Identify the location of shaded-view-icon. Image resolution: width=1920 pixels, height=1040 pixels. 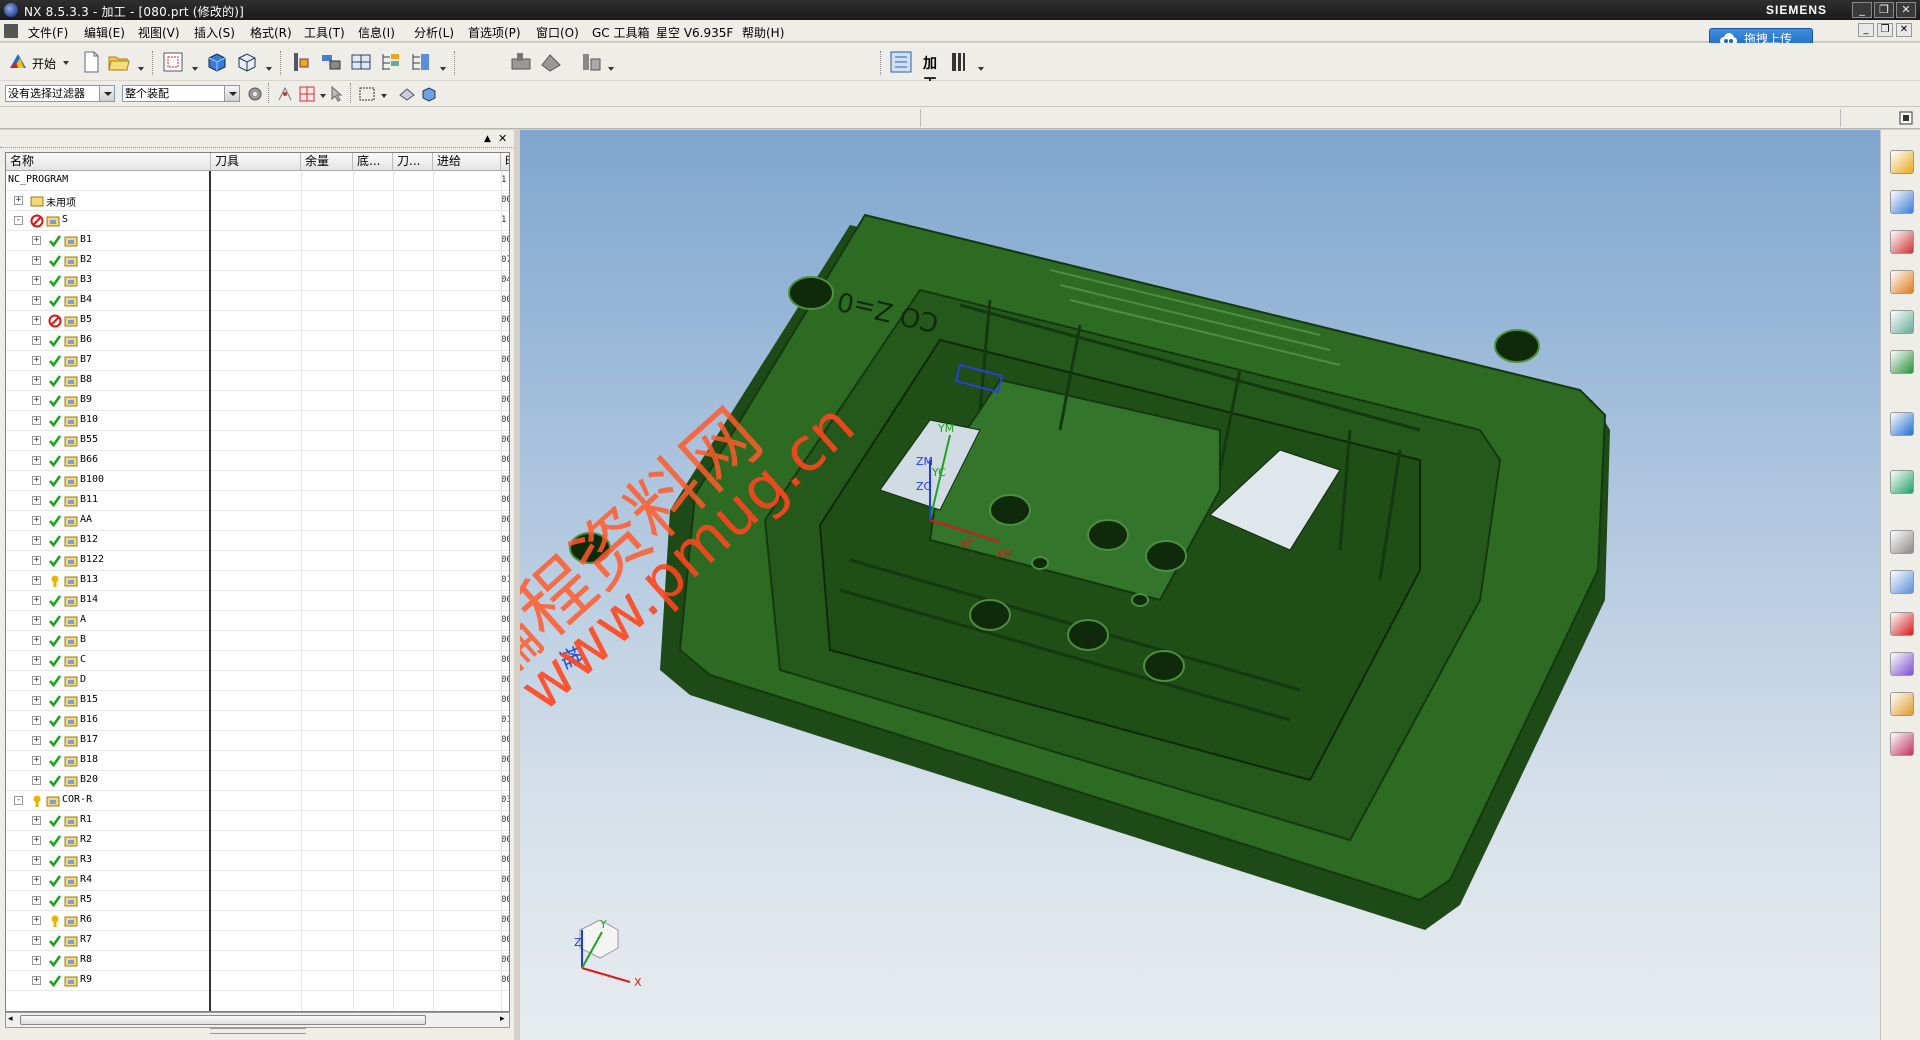
(217, 62).